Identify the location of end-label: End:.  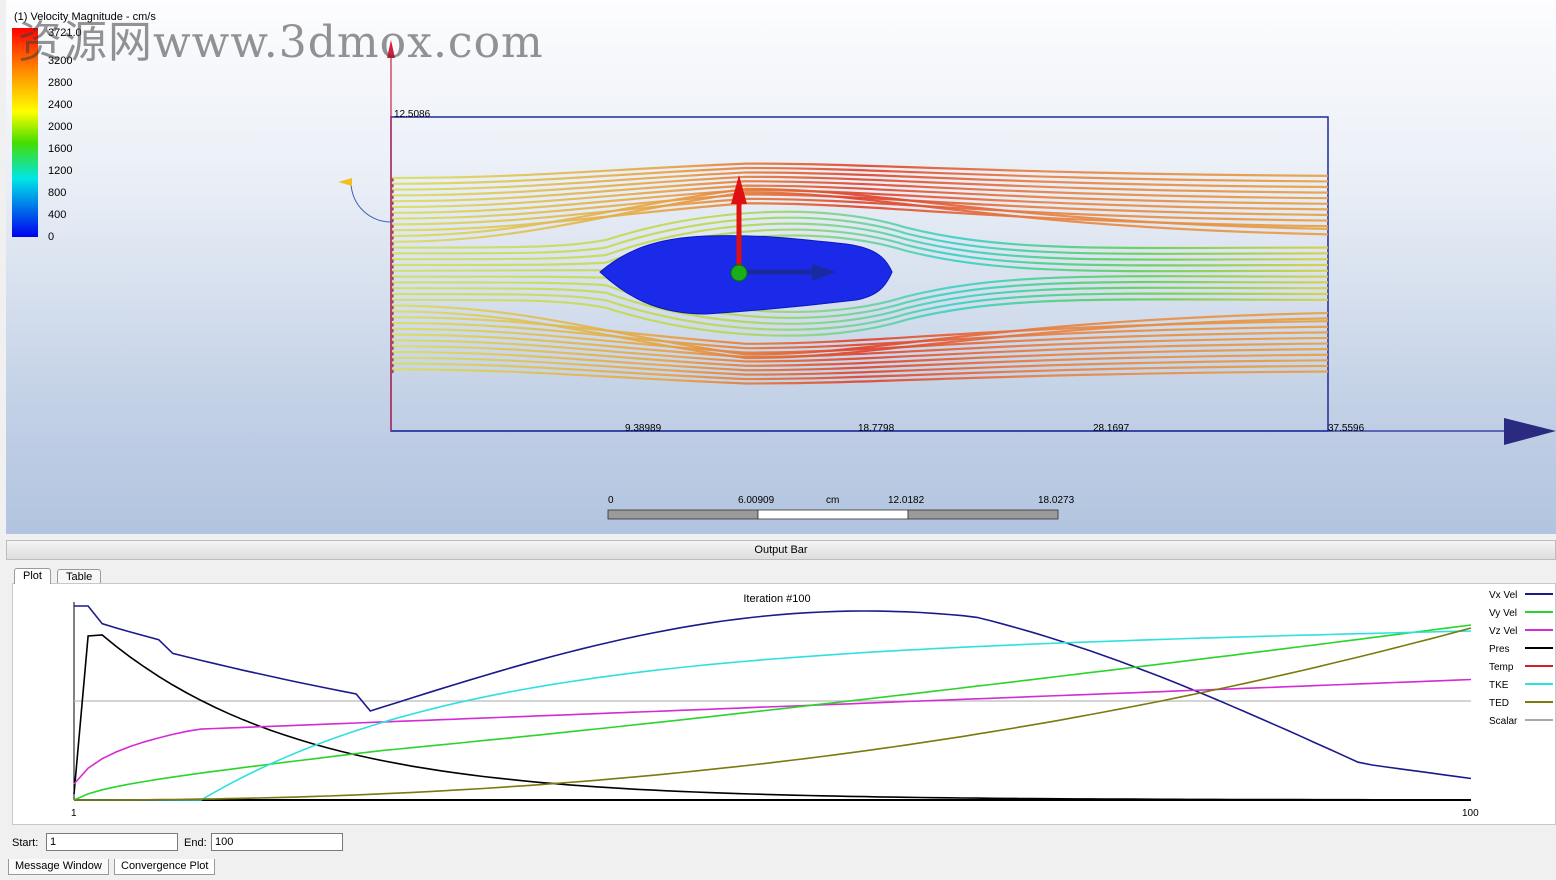
(195, 843).